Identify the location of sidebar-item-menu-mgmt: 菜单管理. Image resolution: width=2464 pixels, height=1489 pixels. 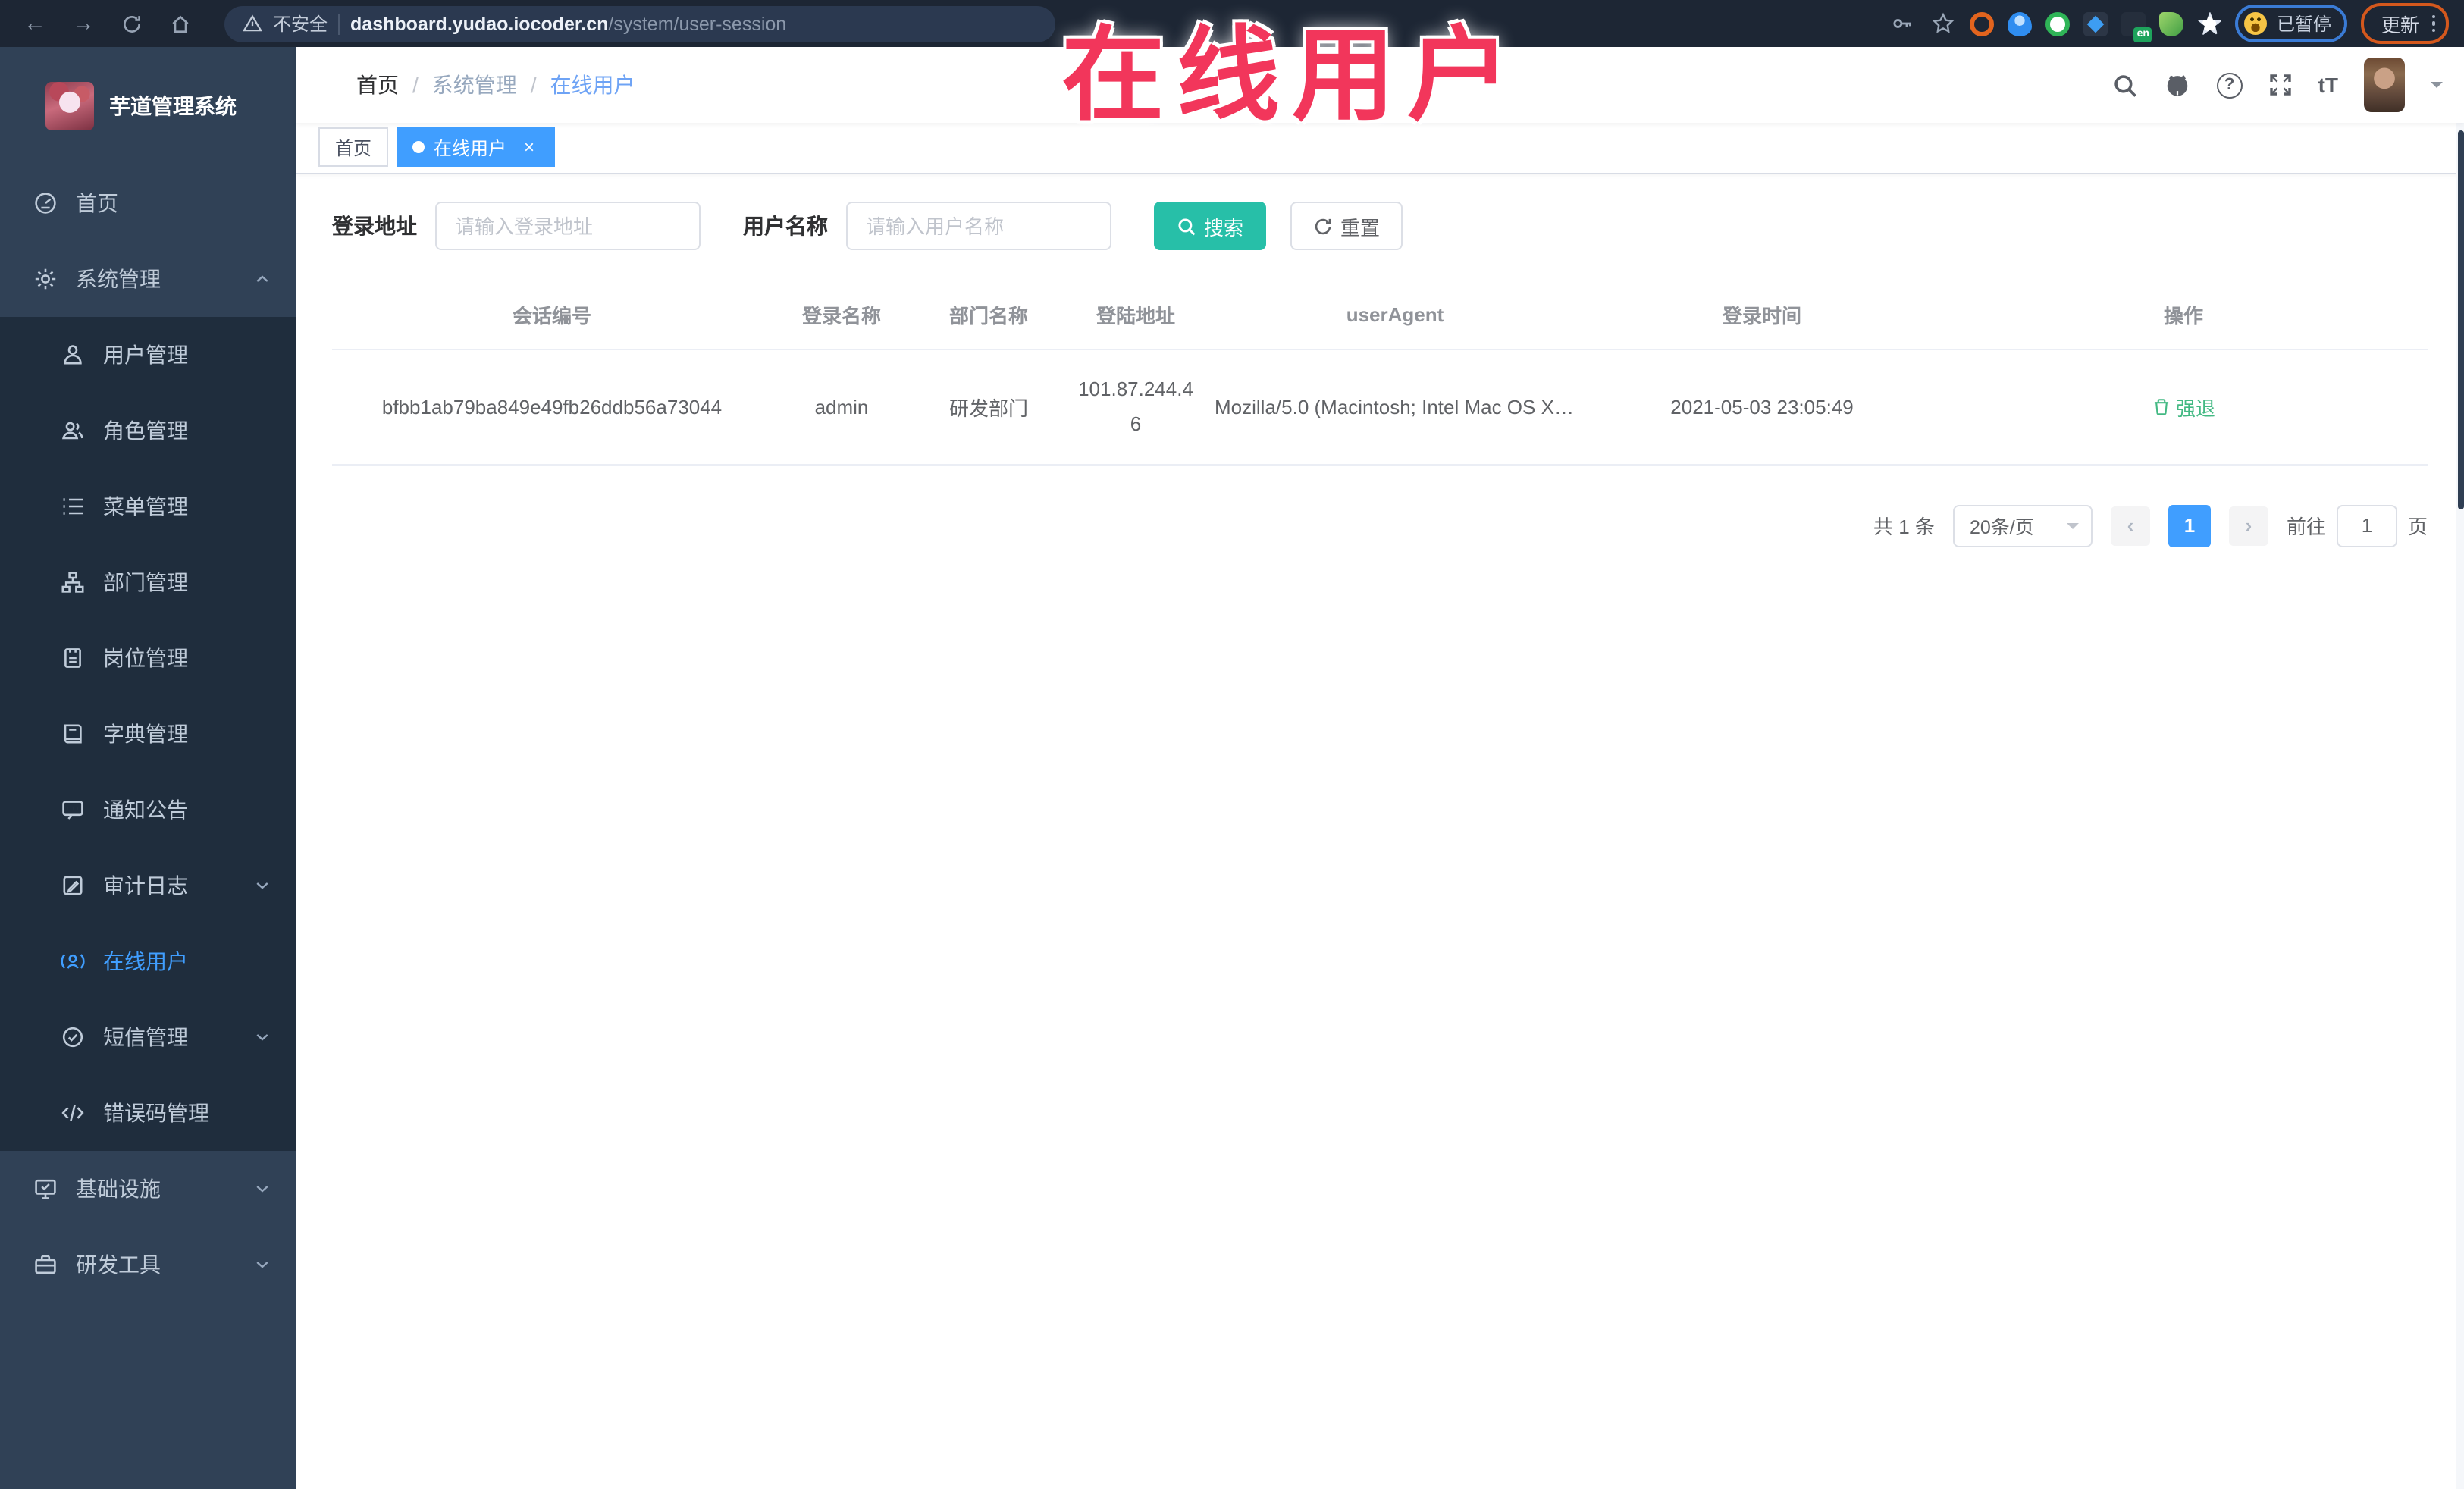
(148, 506).